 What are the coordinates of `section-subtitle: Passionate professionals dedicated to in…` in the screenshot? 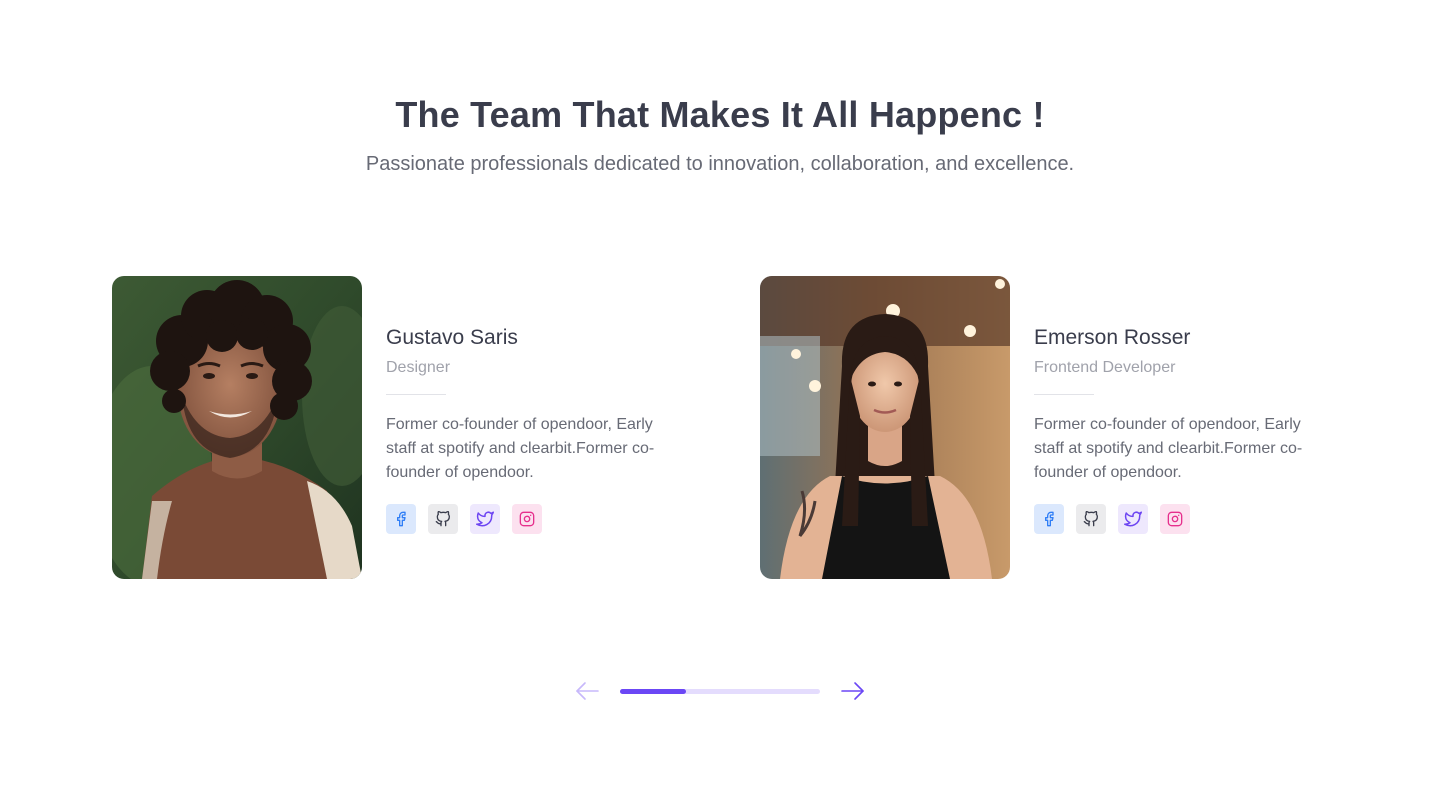 It's located at (720, 164).